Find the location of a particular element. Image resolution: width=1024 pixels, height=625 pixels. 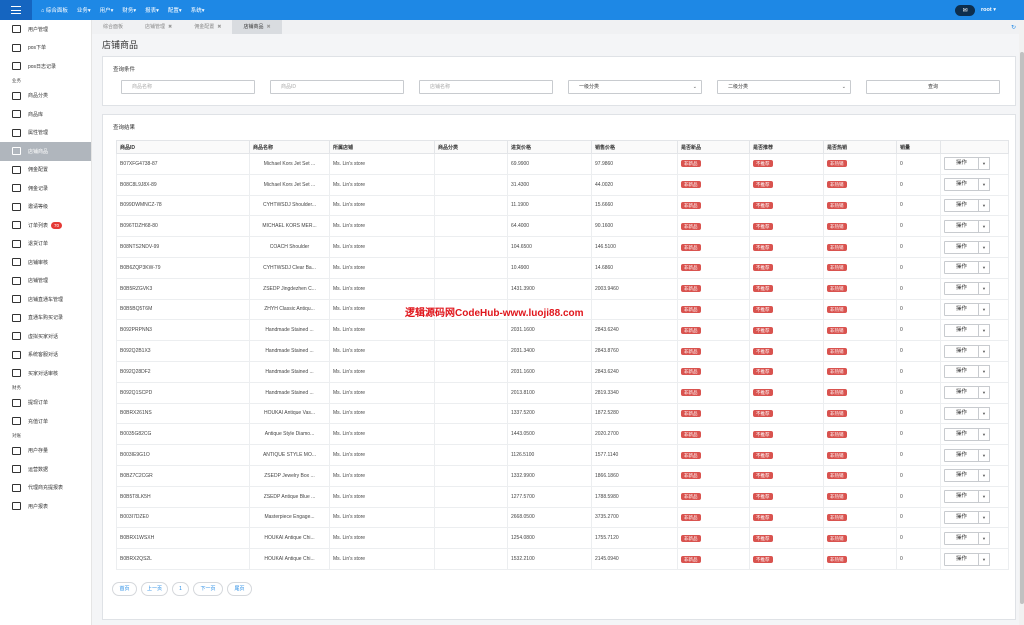

sidebar-item: 系统客服对话 is located at coordinates (45, 355).